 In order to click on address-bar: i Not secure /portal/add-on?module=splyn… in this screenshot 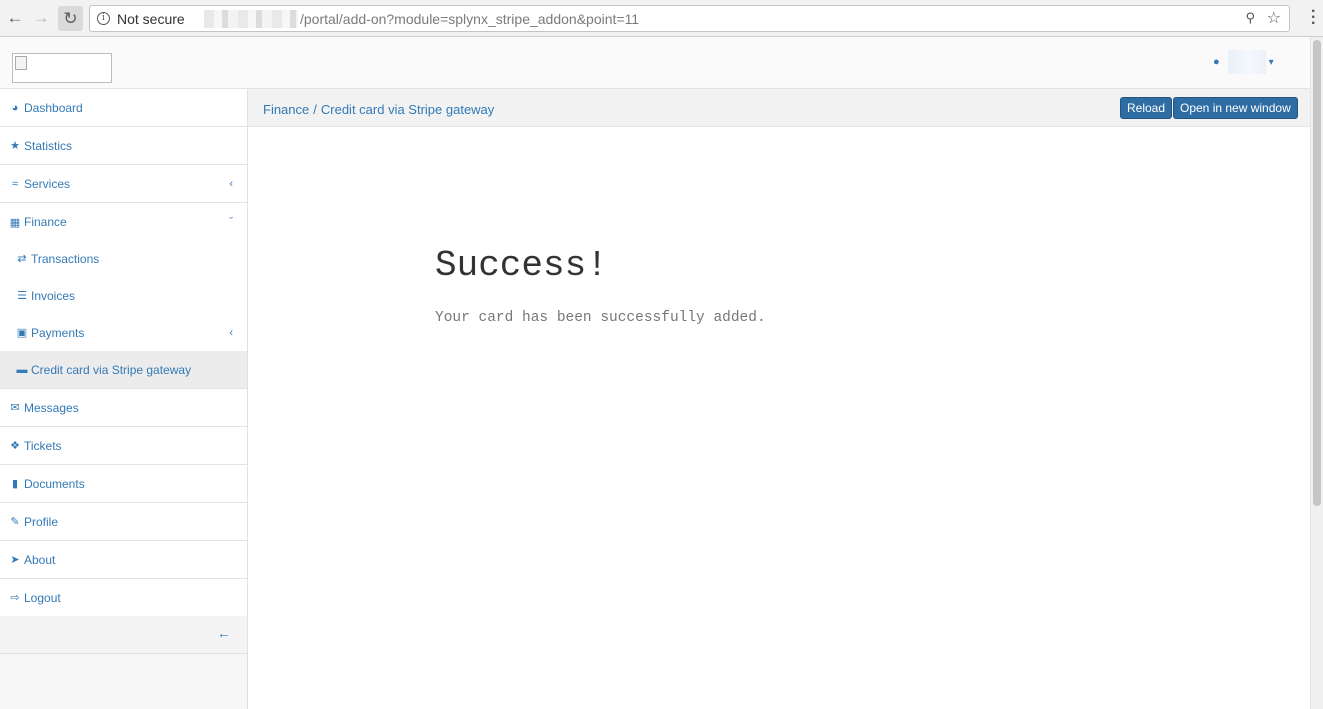, I will do `click(689, 18)`.